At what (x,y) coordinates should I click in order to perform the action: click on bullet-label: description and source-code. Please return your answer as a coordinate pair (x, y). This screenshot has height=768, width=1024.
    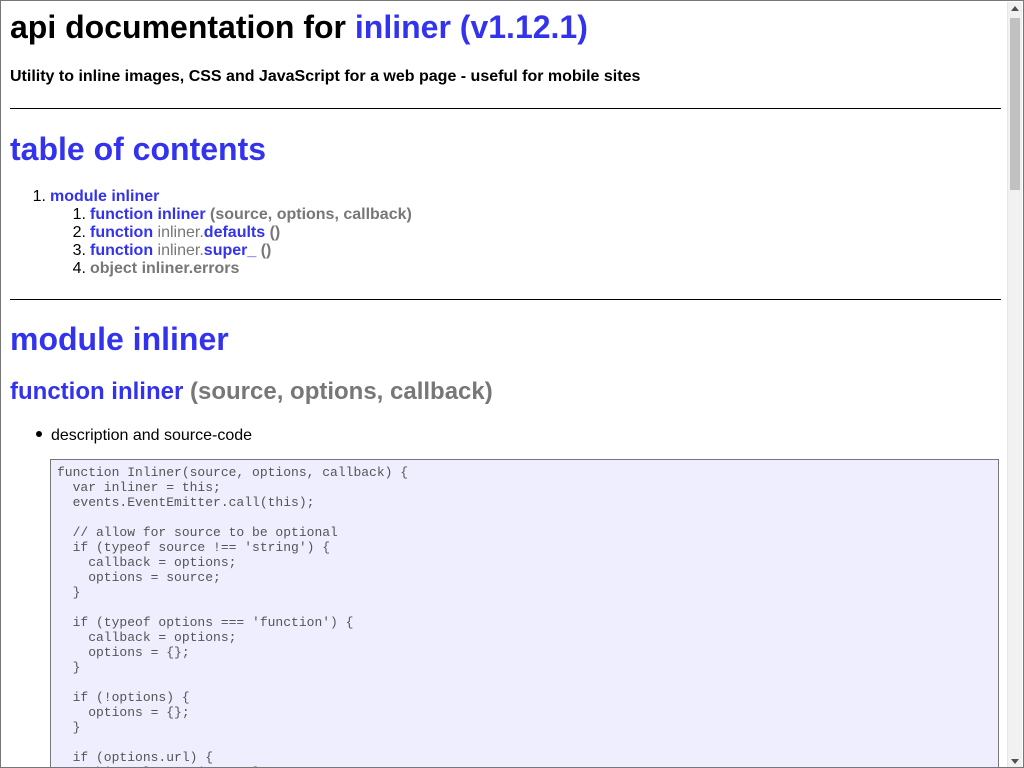
    Looking at the image, I should click on (152, 435).